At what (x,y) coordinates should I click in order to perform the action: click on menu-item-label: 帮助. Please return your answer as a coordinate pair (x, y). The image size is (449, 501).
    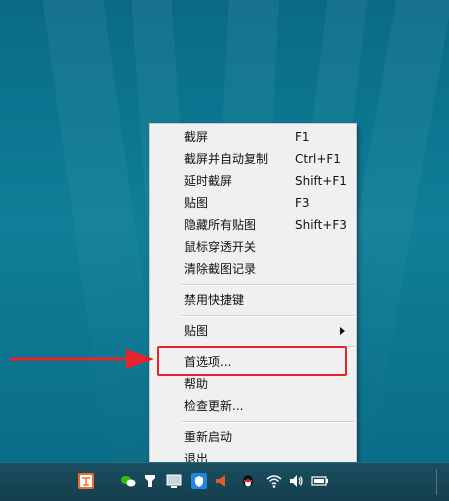
    Looking at the image, I should click on (196, 384).